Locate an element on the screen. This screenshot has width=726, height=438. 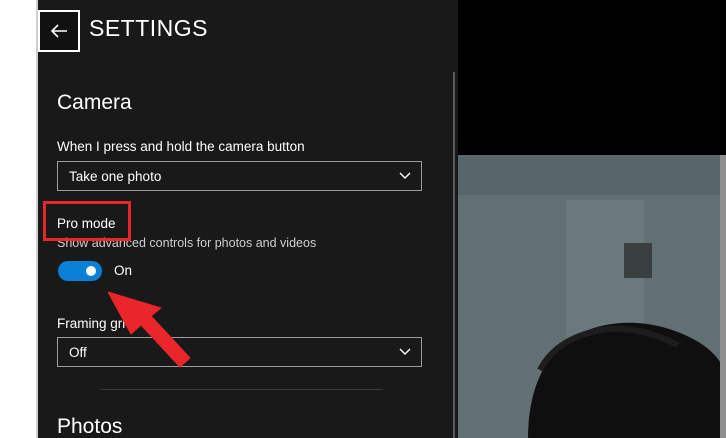
hold-camera-button-value: Take one photo is located at coordinates (115, 176).